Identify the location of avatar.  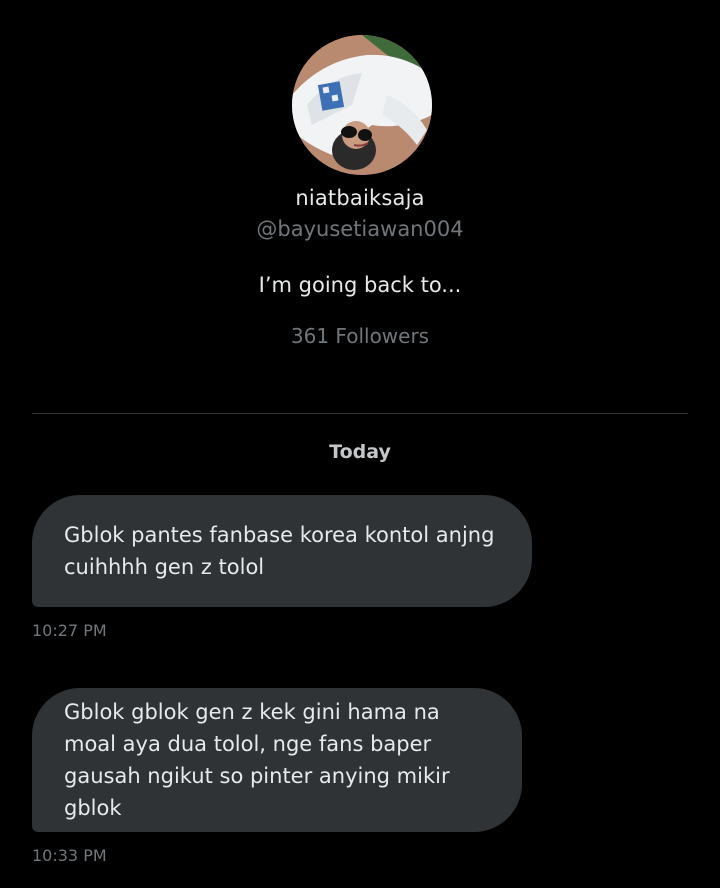
(362, 105).